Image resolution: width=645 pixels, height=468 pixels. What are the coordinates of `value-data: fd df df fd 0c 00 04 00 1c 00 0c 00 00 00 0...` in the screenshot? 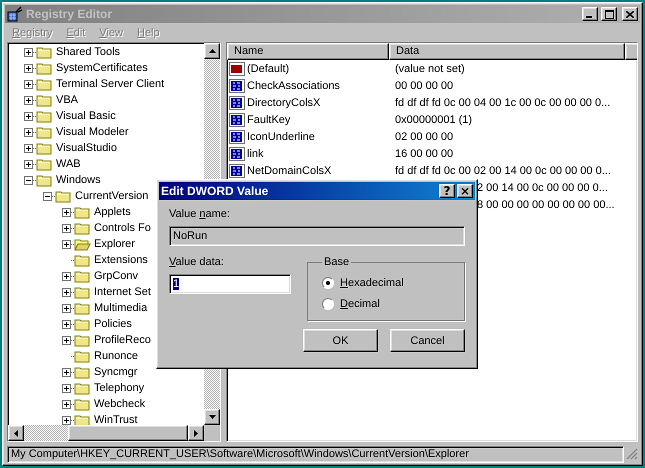 It's located at (502, 102).